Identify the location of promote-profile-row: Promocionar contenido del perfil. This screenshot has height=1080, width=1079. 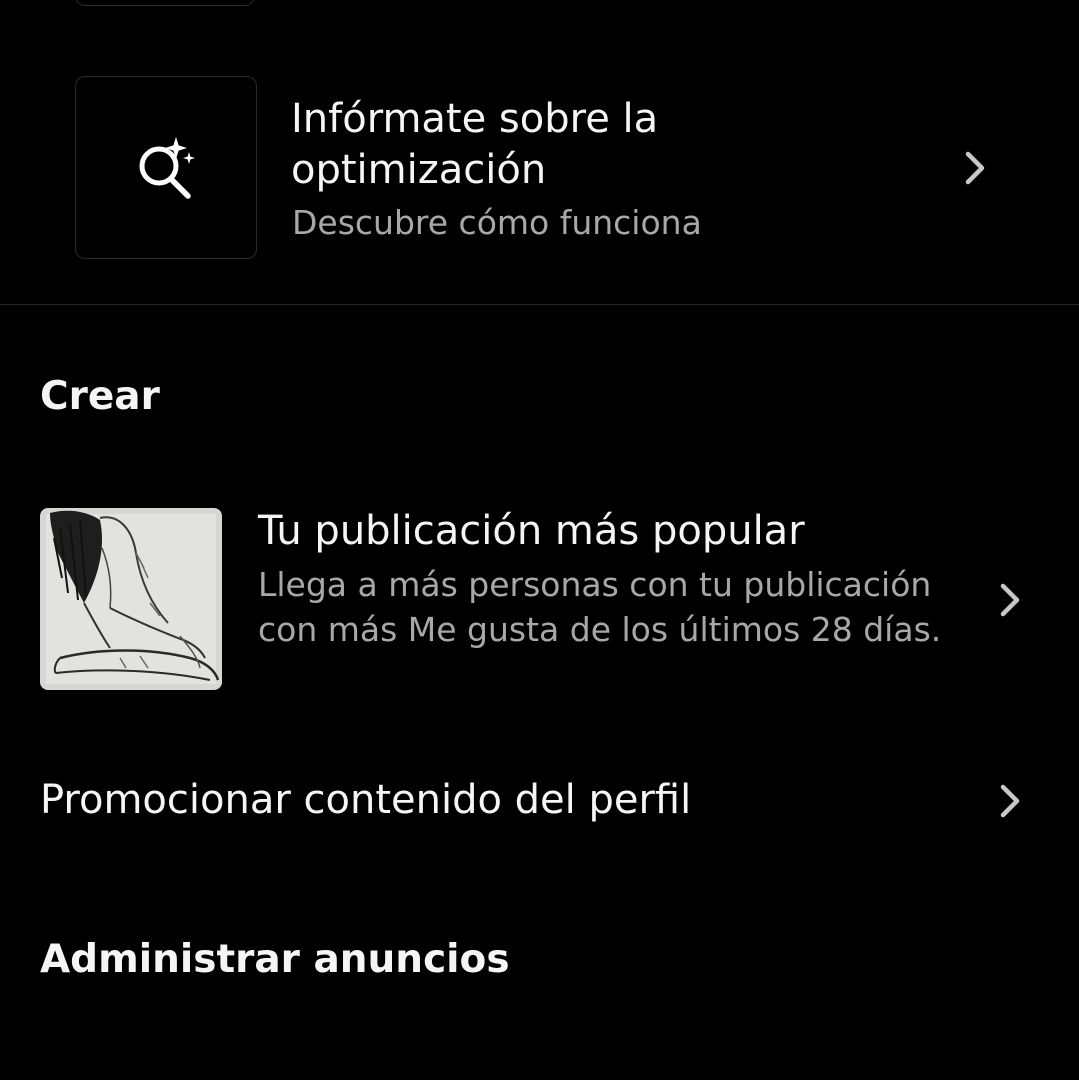
(539, 801).